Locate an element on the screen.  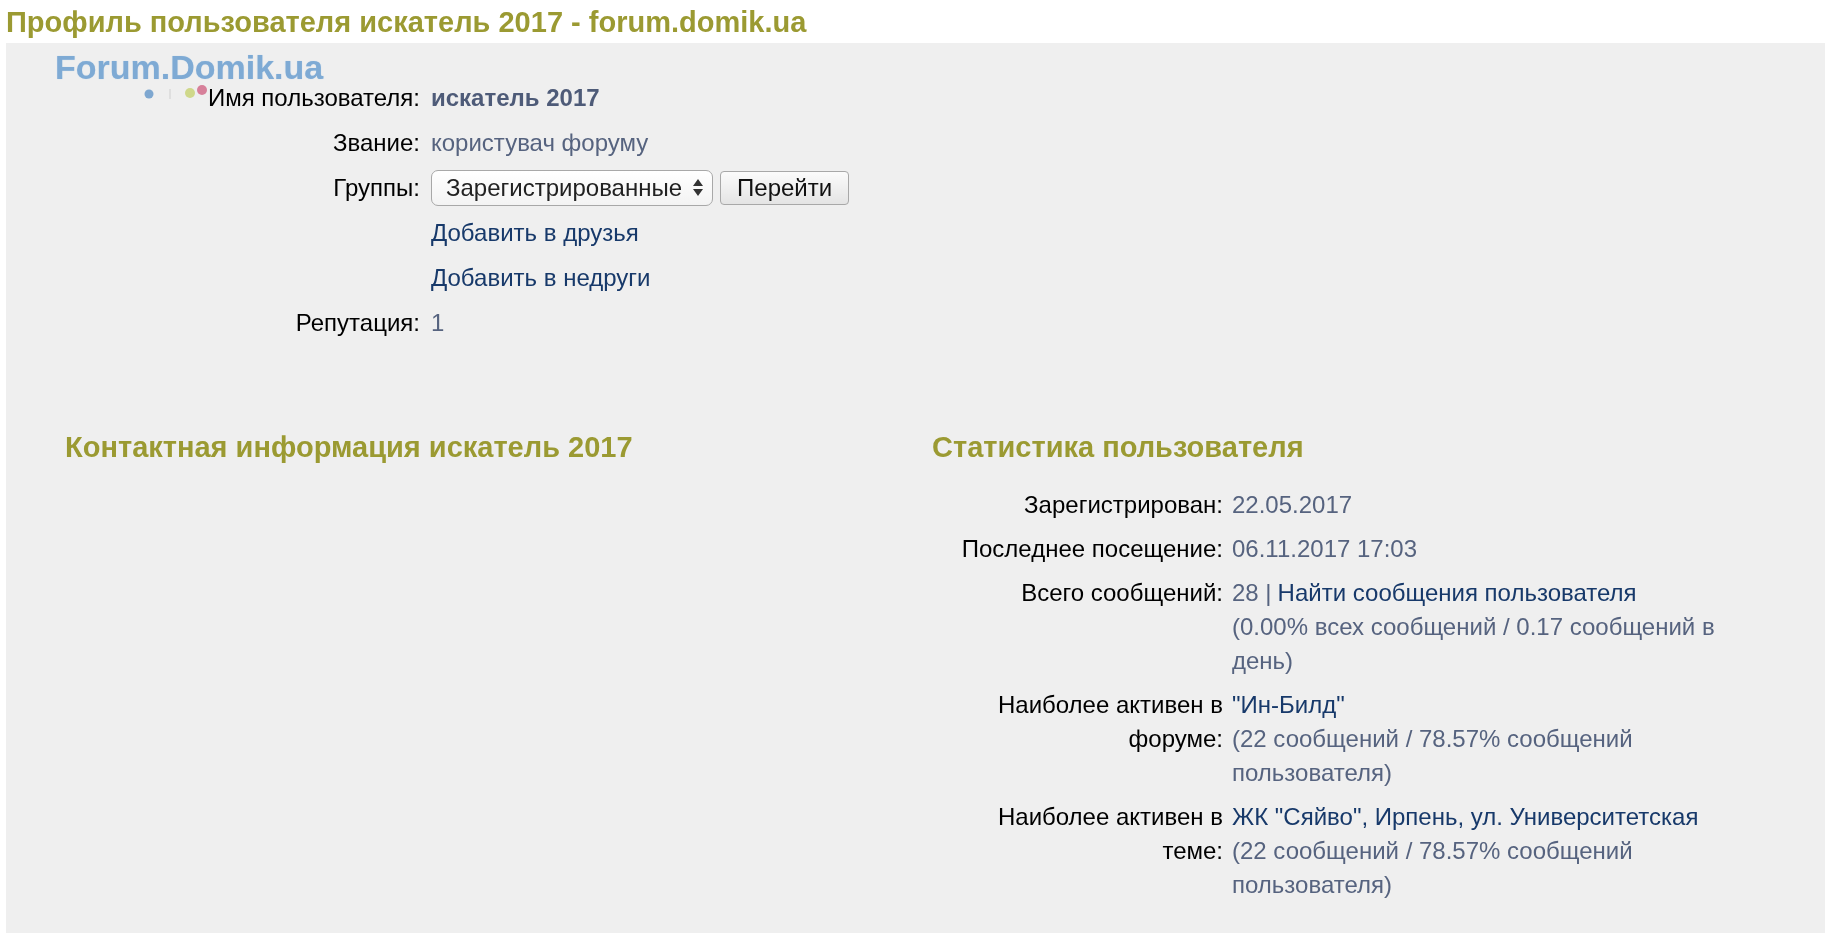
field-value: искатель 2017 is located at coordinates (515, 97).